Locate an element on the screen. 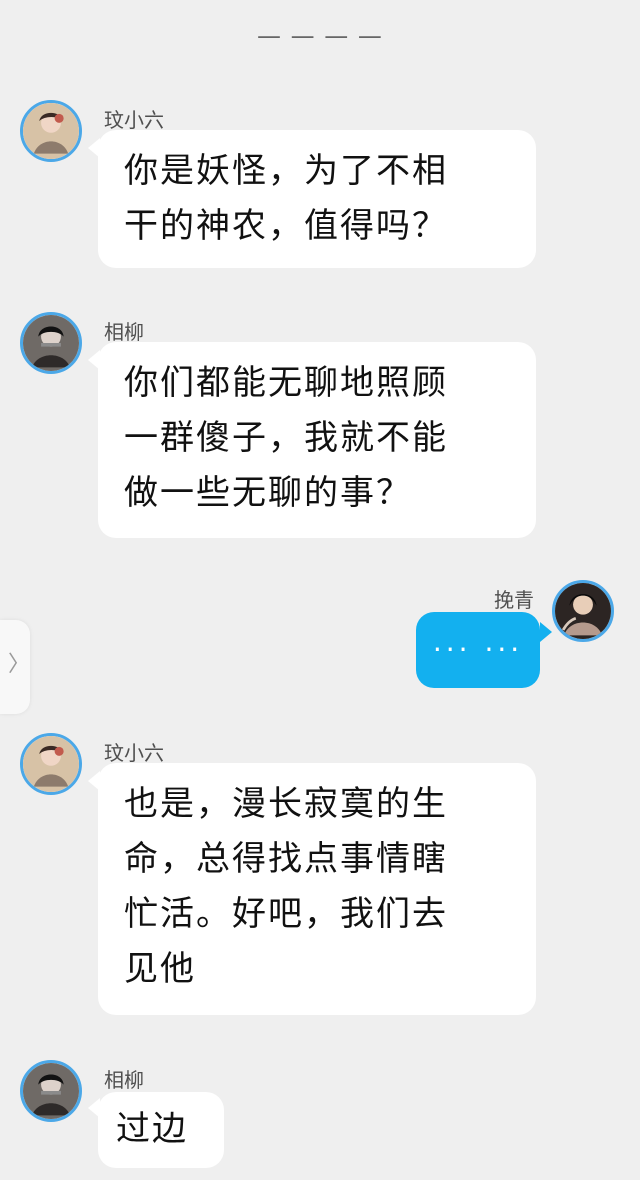 Image resolution: width=640 pixels, height=1180 pixels. message-bubble: 你是妖怪，为了不相 干的神农，值得吗？ is located at coordinates (317, 199).